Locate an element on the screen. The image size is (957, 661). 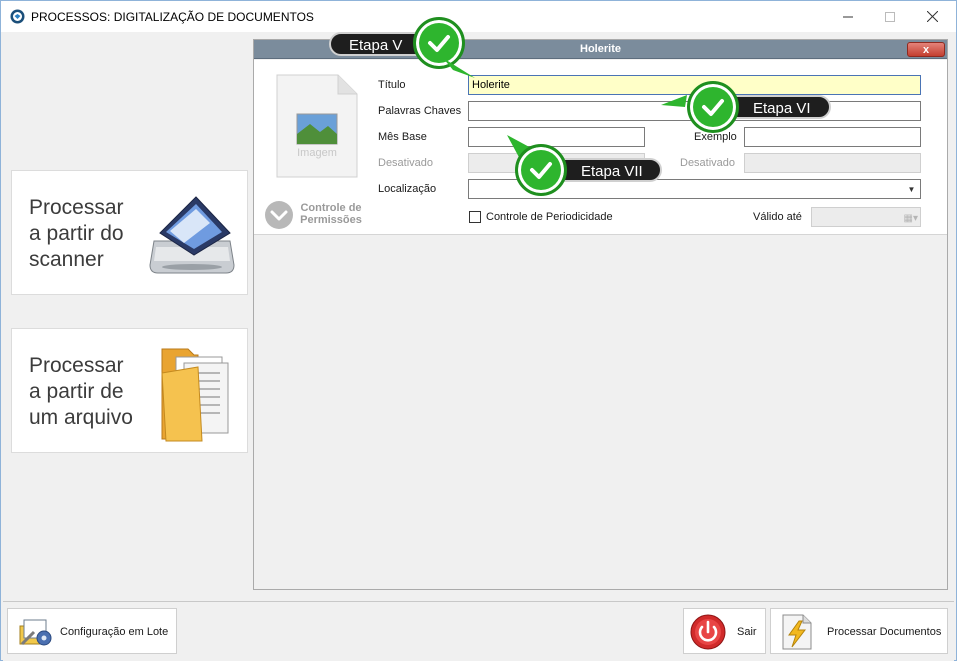
location-label: Localização is located at coordinates (407, 189).